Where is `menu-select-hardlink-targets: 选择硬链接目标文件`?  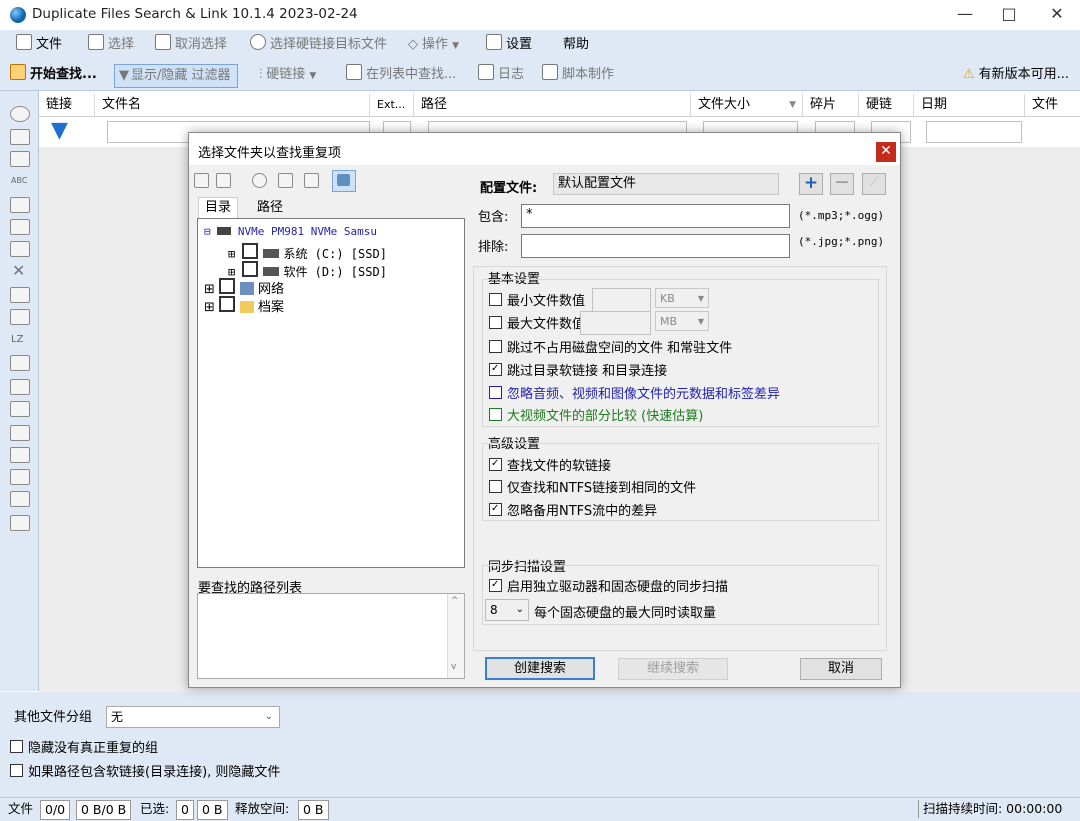
menu-select-hardlink-targets: 选择硬链接目标文件 is located at coordinates (318, 45).